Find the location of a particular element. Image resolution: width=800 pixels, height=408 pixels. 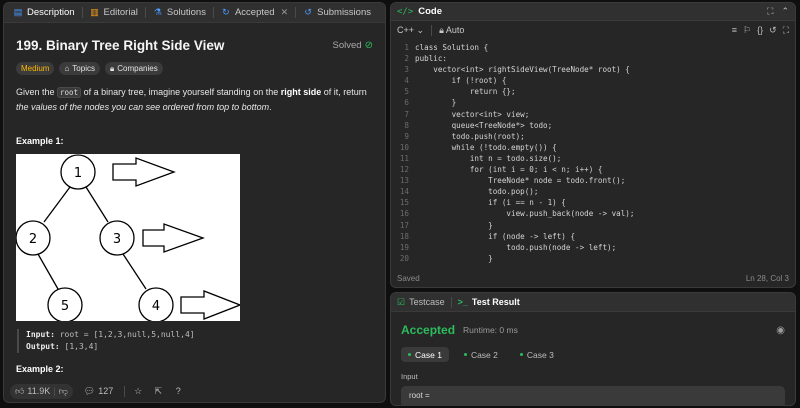

line-number: 19 is located at coordinates (404, 247).